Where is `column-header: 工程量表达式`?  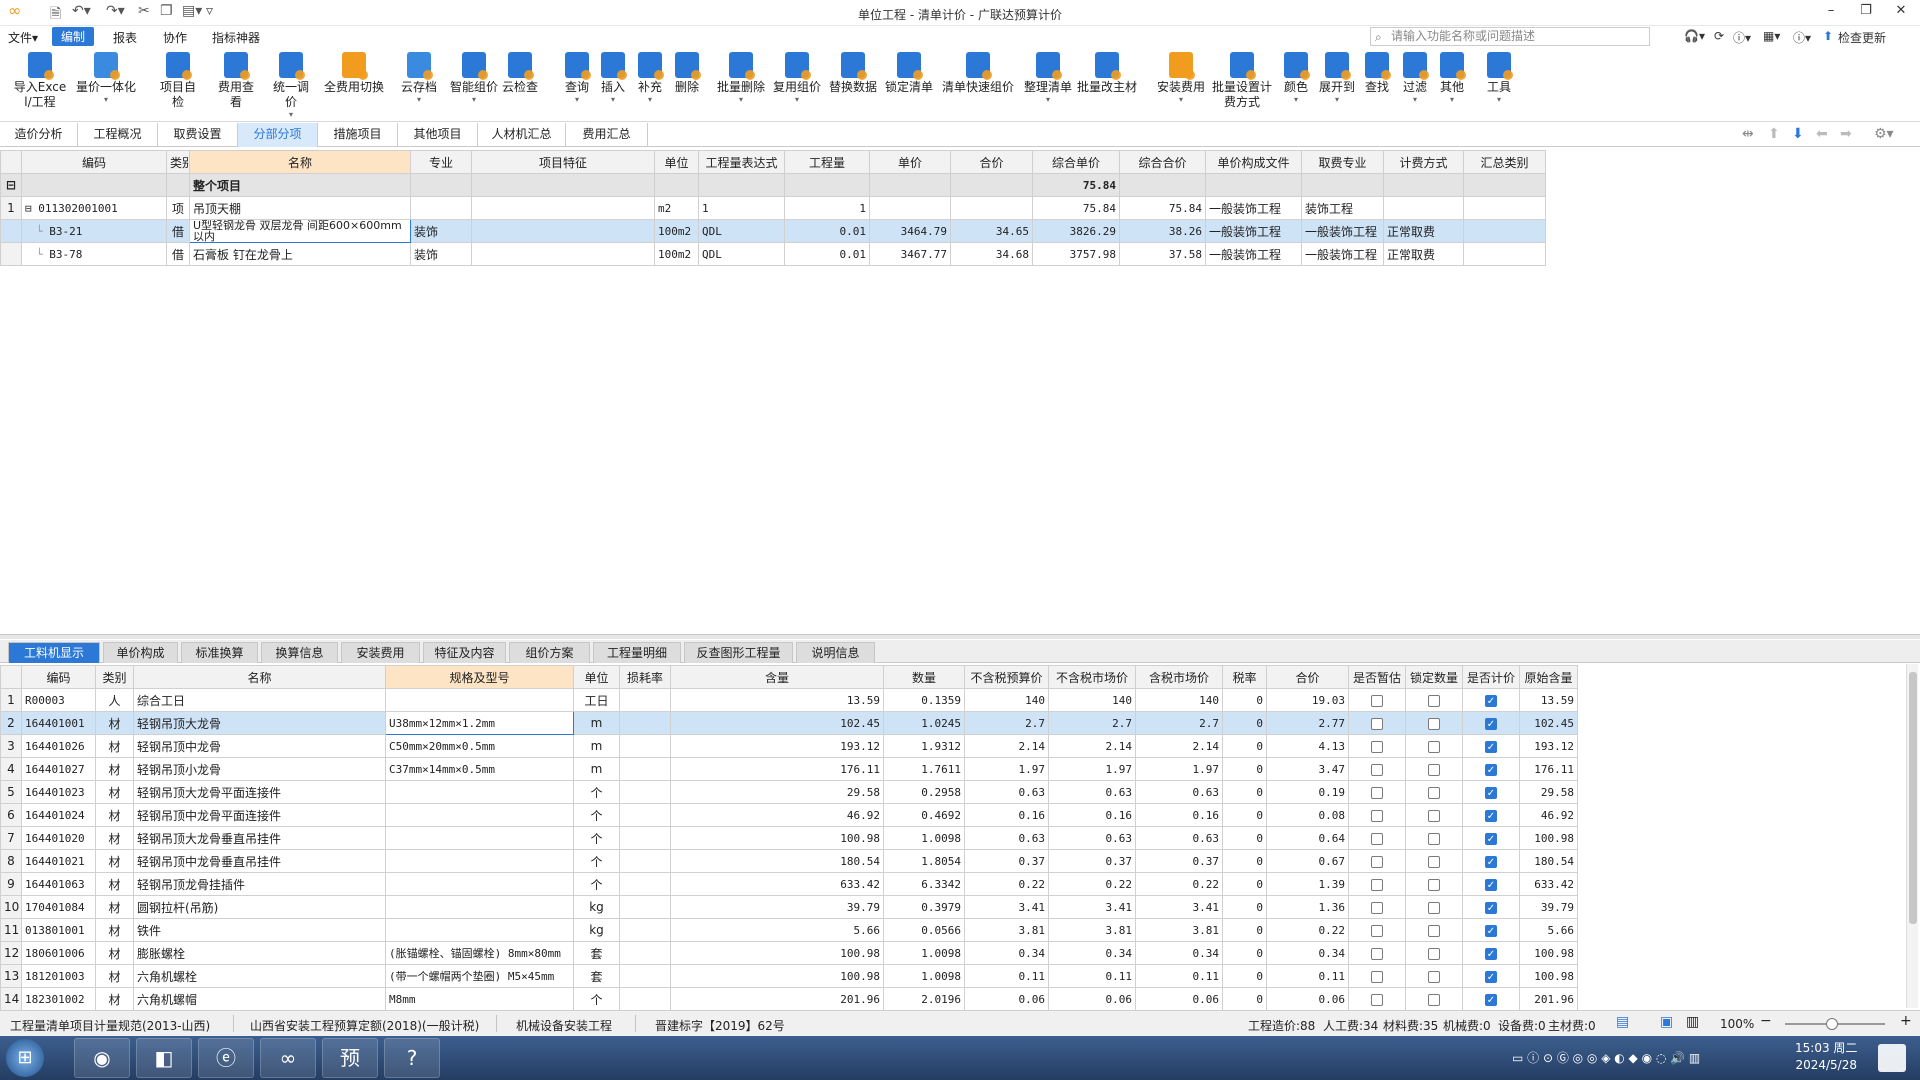
column-header: 工程量表达式 is located at coordinates (741, 162).